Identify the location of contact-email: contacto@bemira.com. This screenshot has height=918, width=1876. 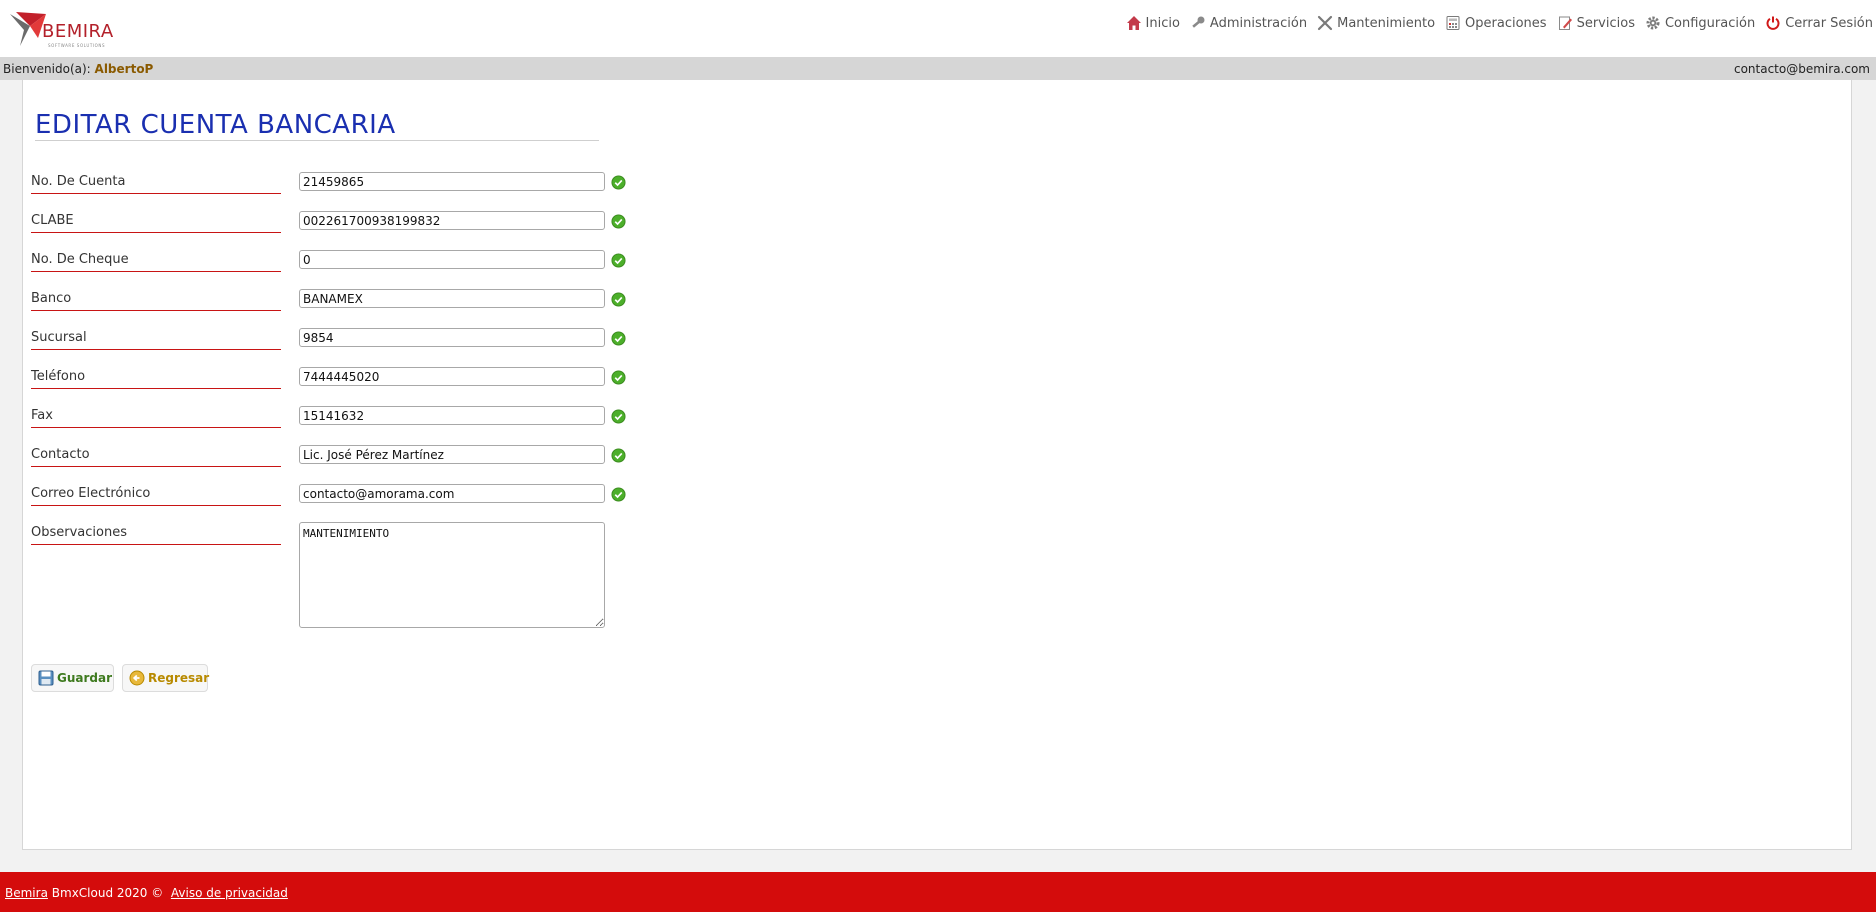
(1801, 69).